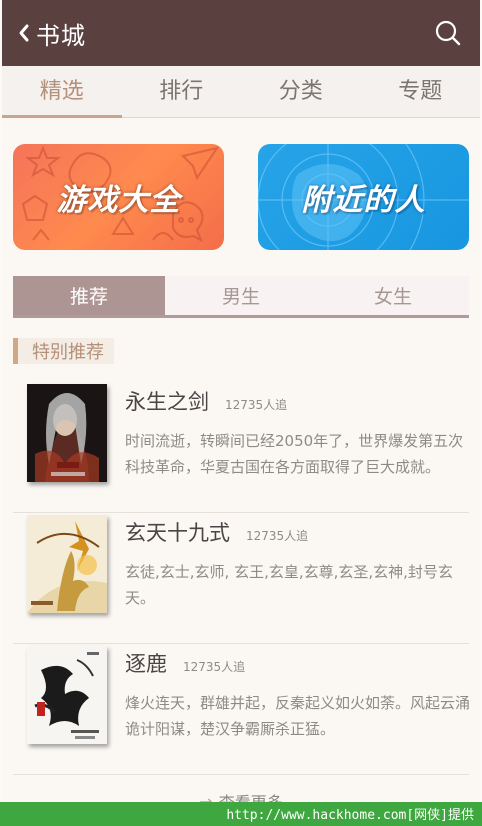 The width and height of the screenshot is (482, 826). What do you see at coordinates (241, 33) in the screenshot?
I see `app-header: 书城` at bounding box center [241, 33].